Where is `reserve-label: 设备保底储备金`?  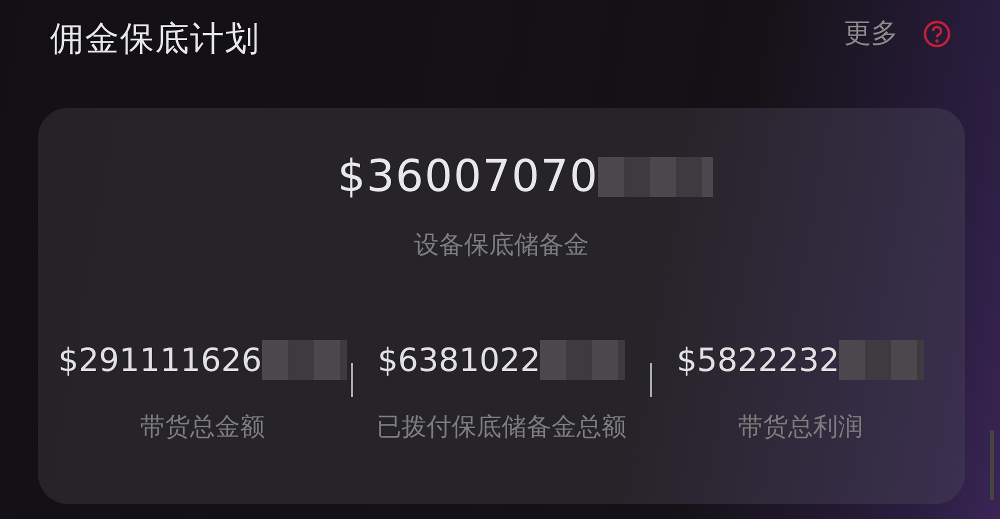
reserve-label: 设备保底储备金 is located at coordinates (501, 245).